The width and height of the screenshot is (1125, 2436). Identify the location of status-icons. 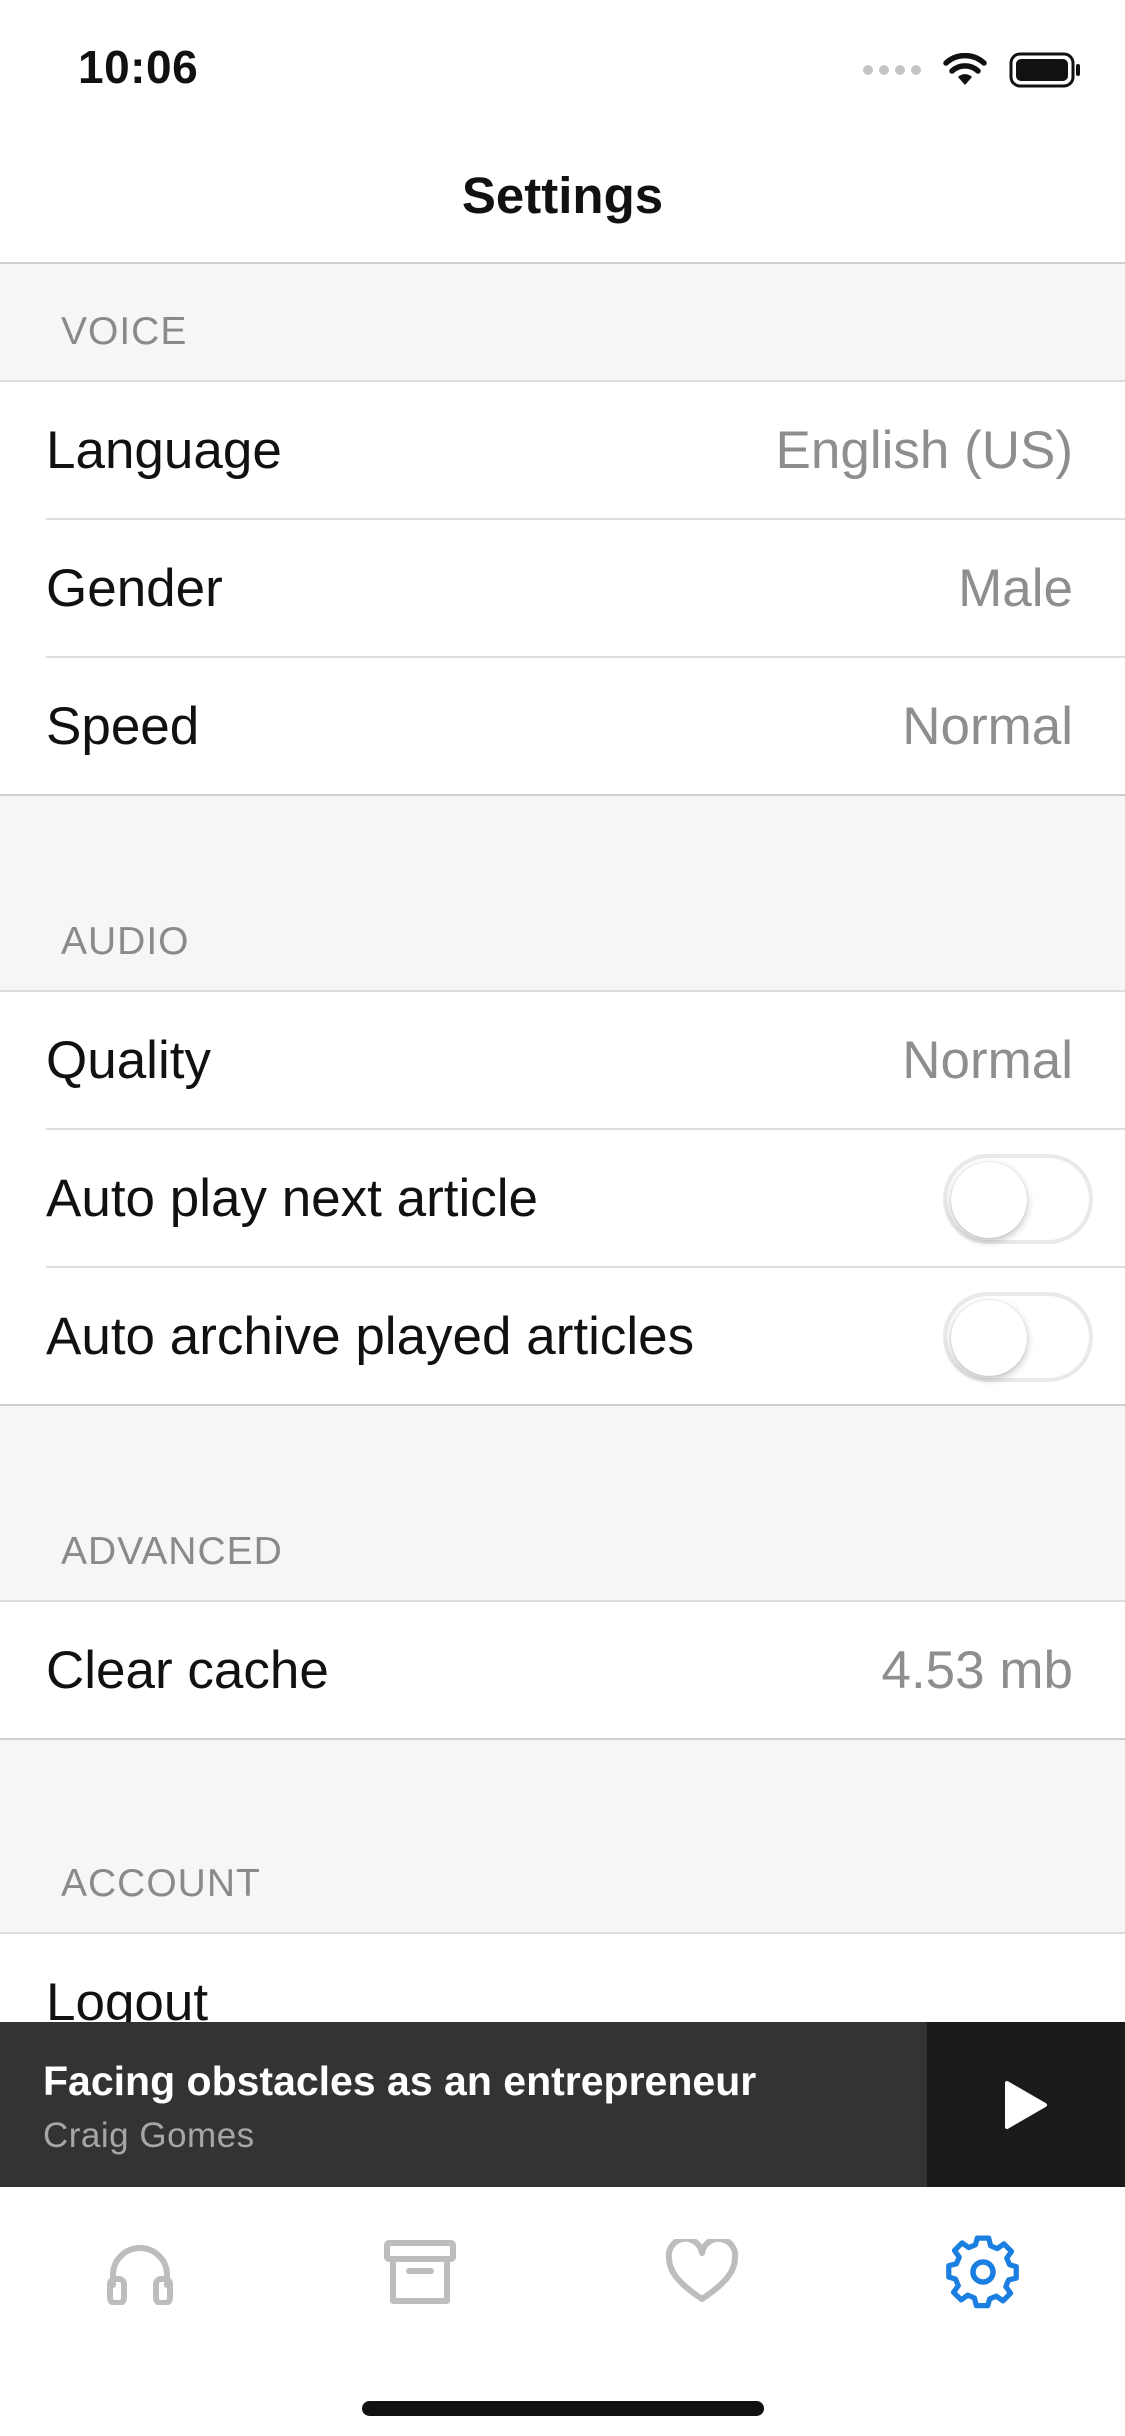
(973, 70).